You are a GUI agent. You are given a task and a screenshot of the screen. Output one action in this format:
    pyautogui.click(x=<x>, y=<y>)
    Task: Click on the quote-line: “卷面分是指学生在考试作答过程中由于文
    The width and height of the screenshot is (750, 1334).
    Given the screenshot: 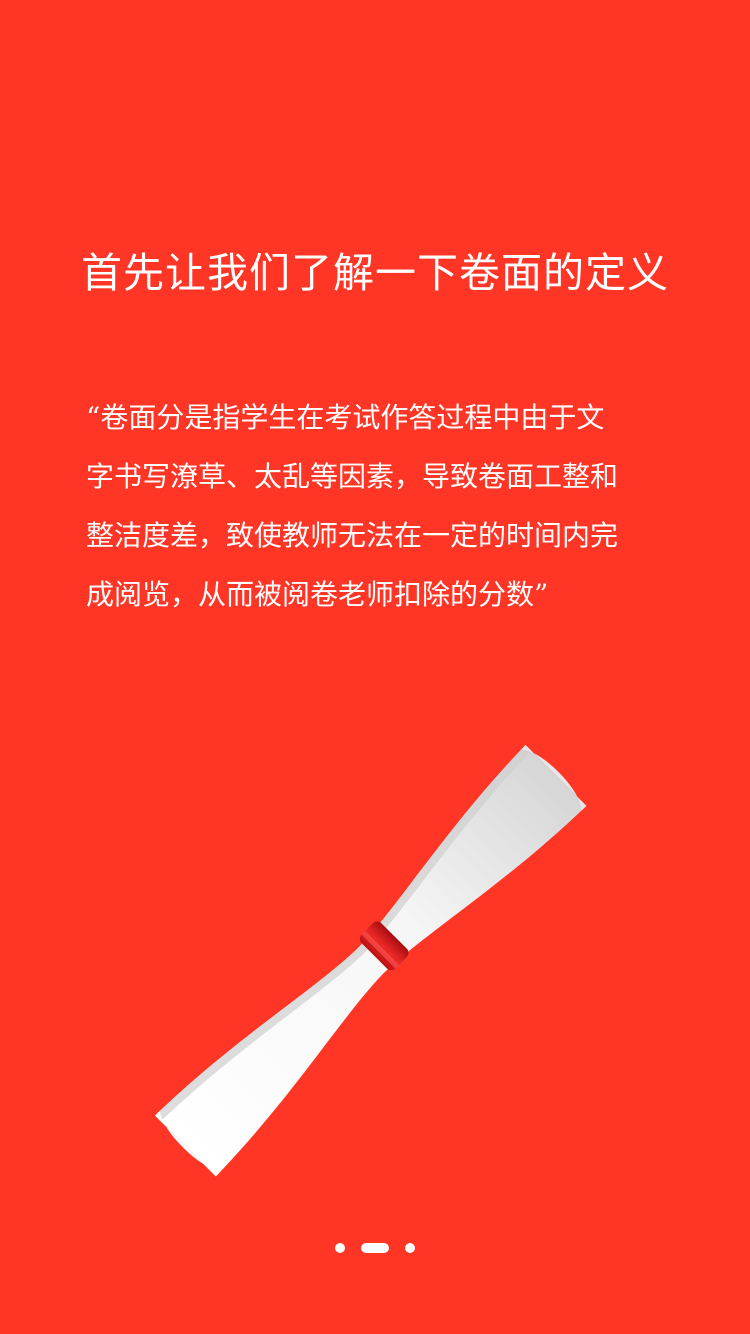 What is the action you would take?
    pyautogui.click(x=345, y=417)
    